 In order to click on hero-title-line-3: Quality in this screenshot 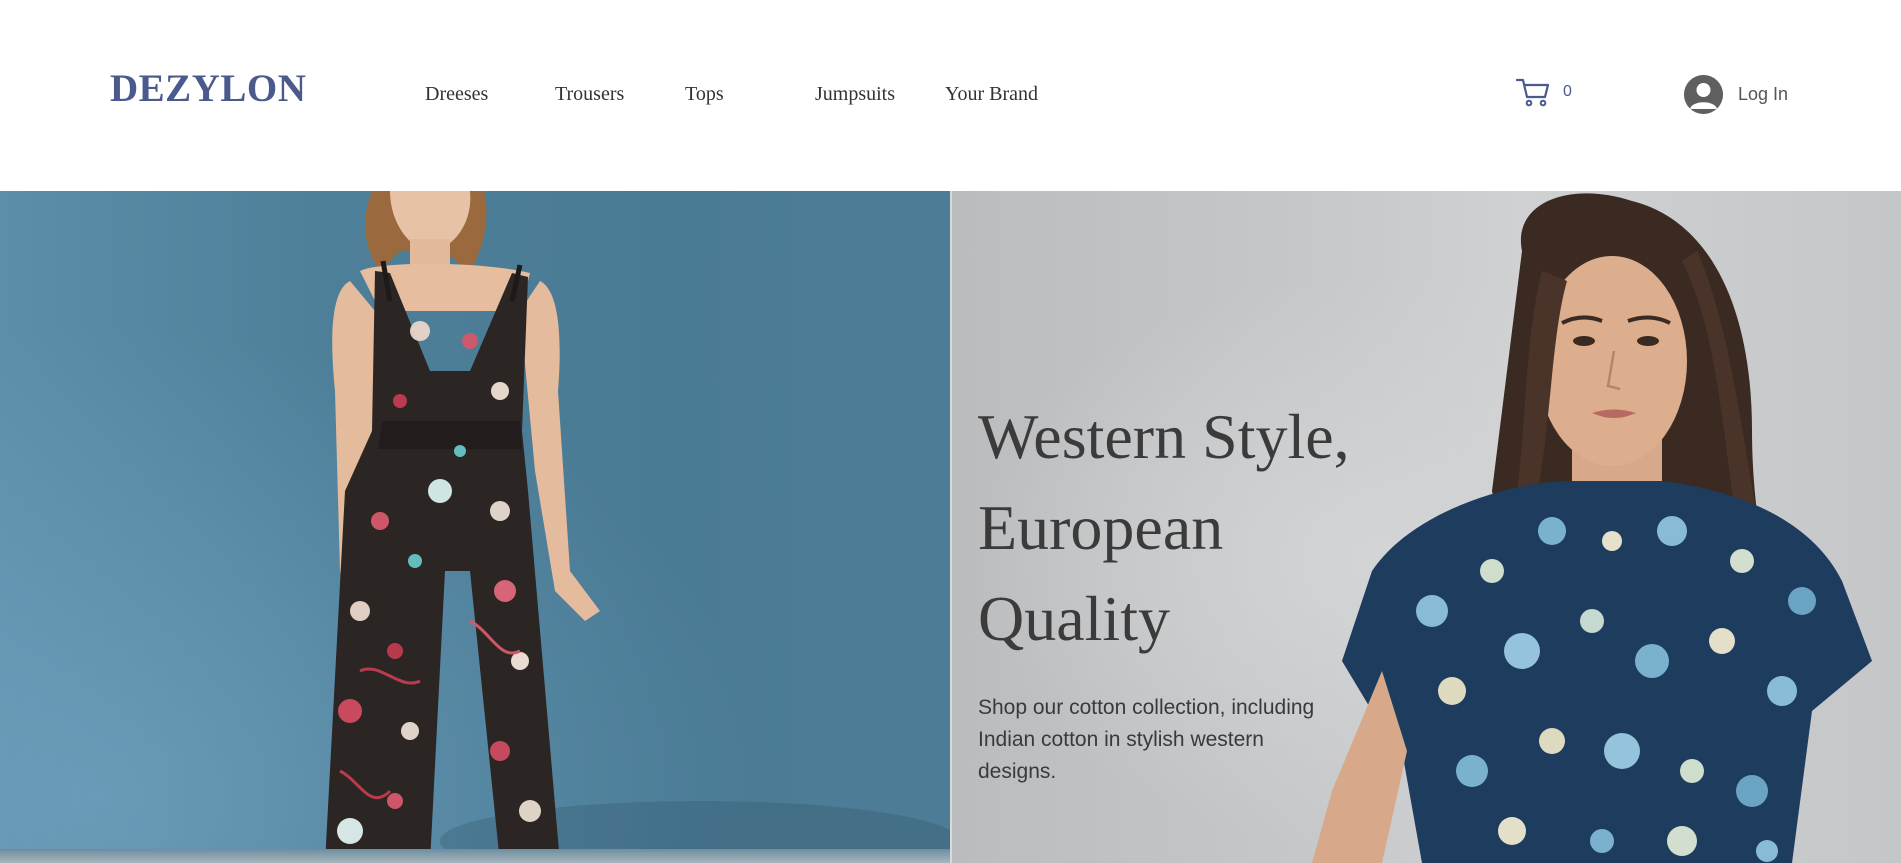, I will do `click(1074, 618)`.